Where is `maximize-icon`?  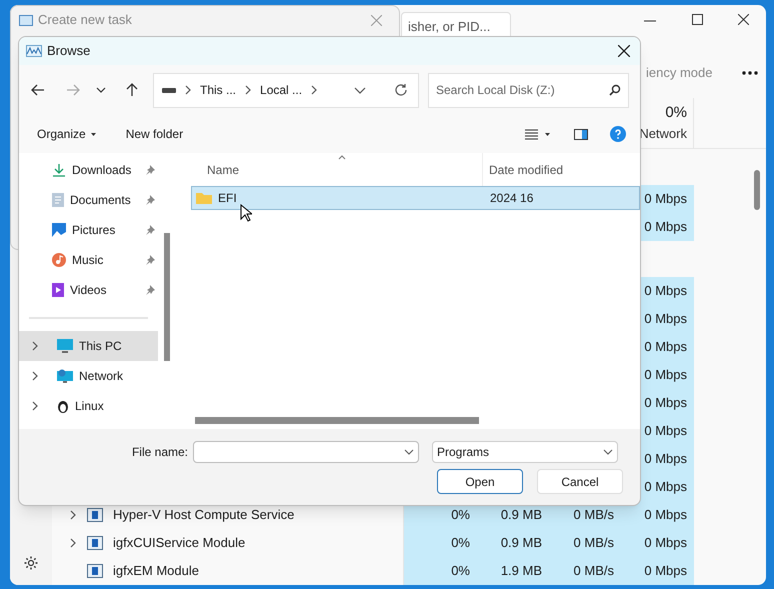
maximize-icon is located at coordinates (697, 19).